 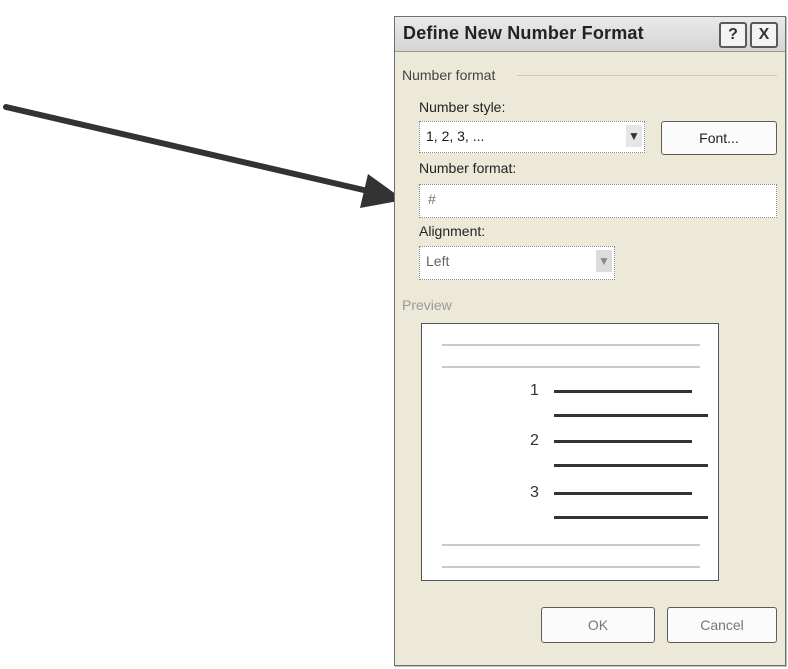 What do you see at coordinates (517, 263) in the screenshot?
I see `alignment-select: Left ▼` at bounding box center [517, 263].